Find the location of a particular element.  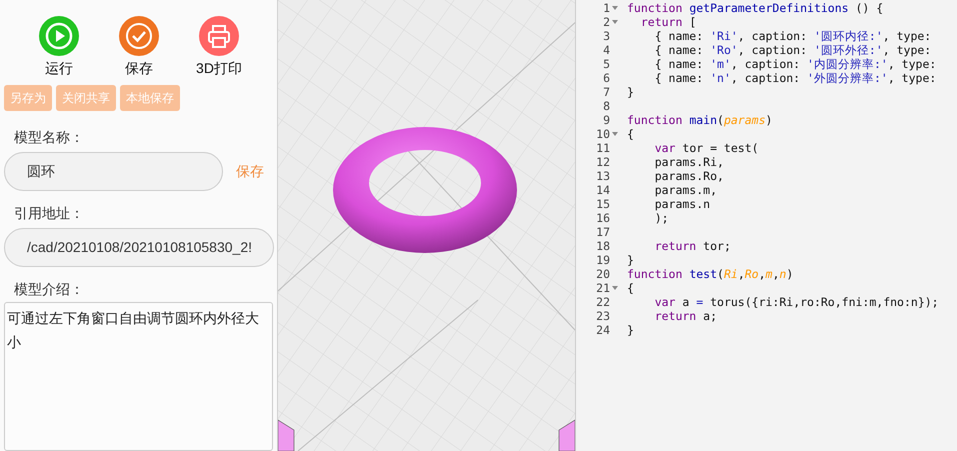

line-number: 4 is located at coordinates (606, 50).